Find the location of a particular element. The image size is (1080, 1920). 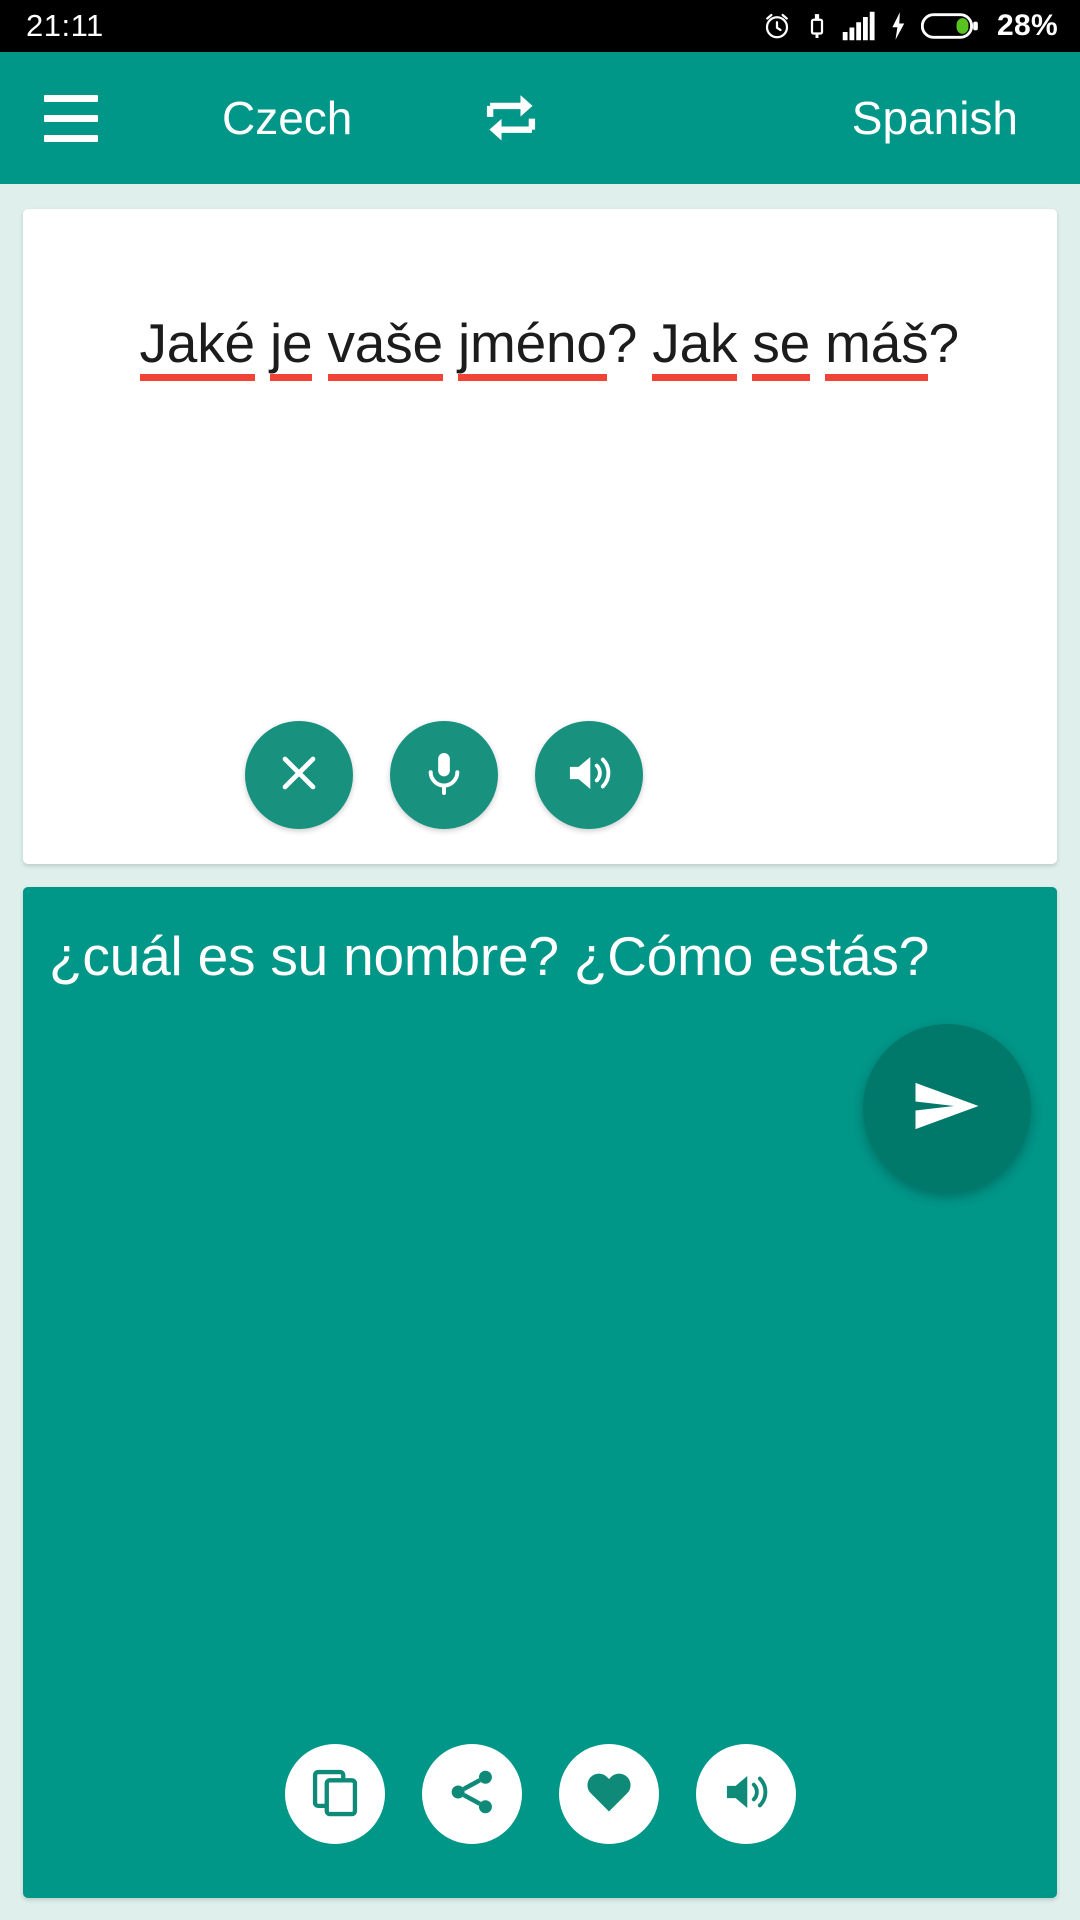

source-word: jméno is located at coordinates (532, 347).